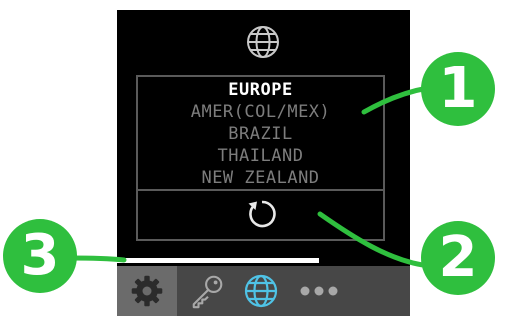  Describe the element at coordinates (458, 258) in the screenshot. I see `callout-badge-2: 2` at that location.